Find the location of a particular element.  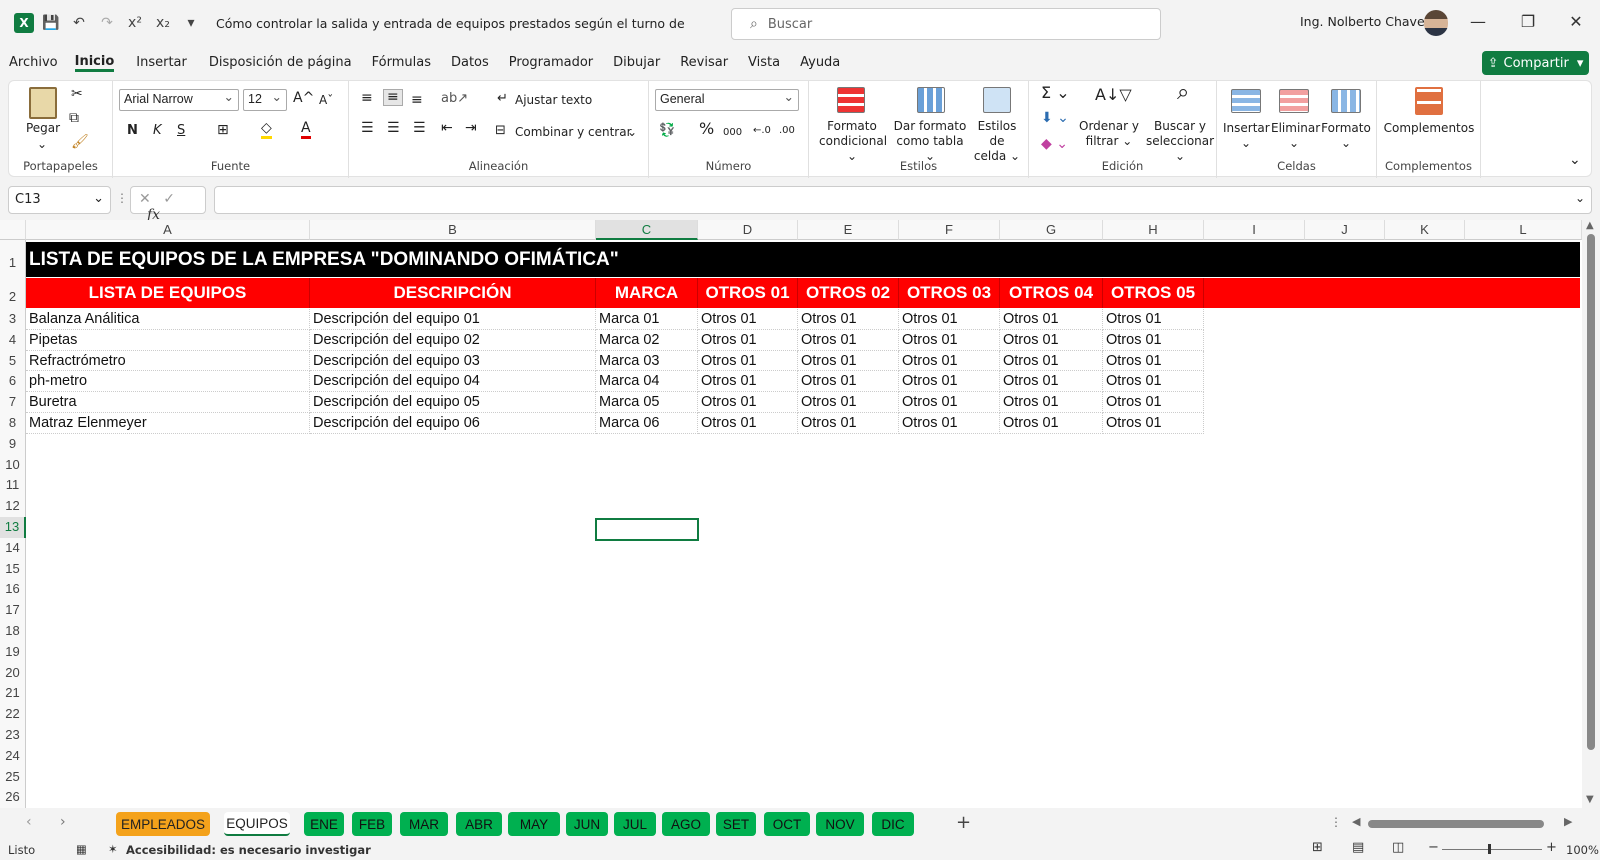

column-header-a: A is located at coordinates (168, 230).